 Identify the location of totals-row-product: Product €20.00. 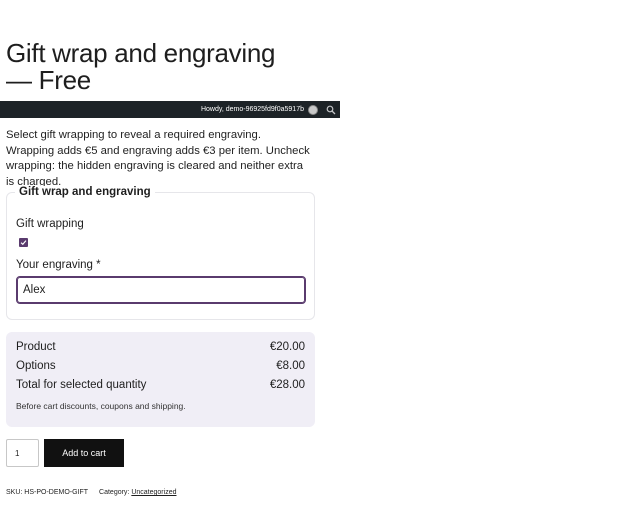
(160, 348).